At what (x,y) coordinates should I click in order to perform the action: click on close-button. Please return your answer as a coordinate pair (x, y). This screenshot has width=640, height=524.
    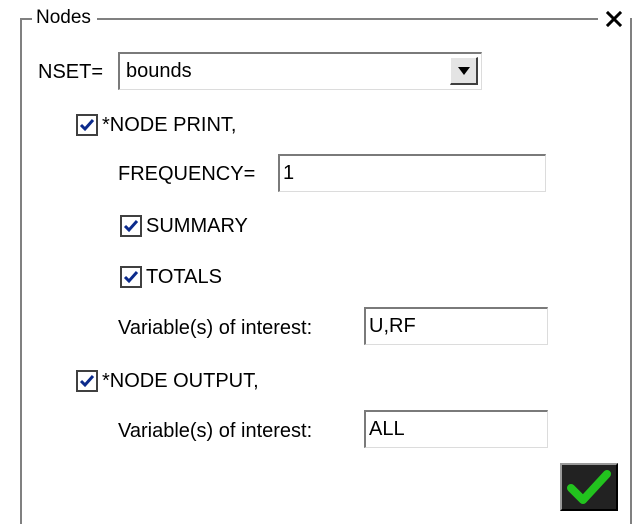
    Looking at the image, I should click on (614, 19).